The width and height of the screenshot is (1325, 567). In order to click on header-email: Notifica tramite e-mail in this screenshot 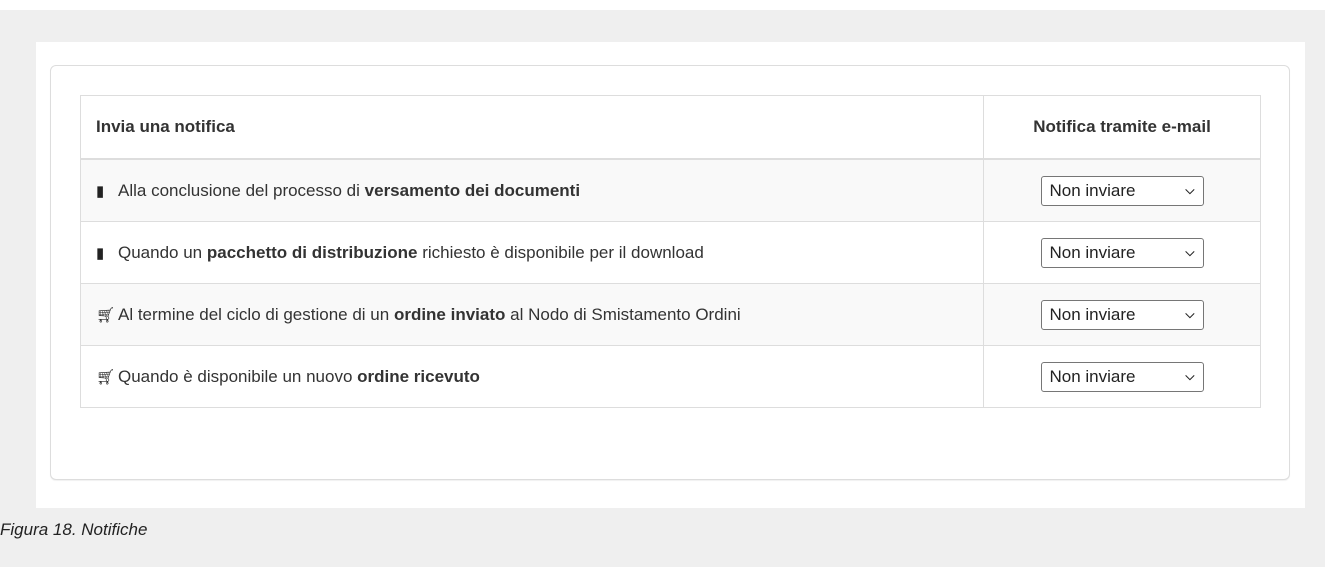, I will do `click(1122, 127)`.